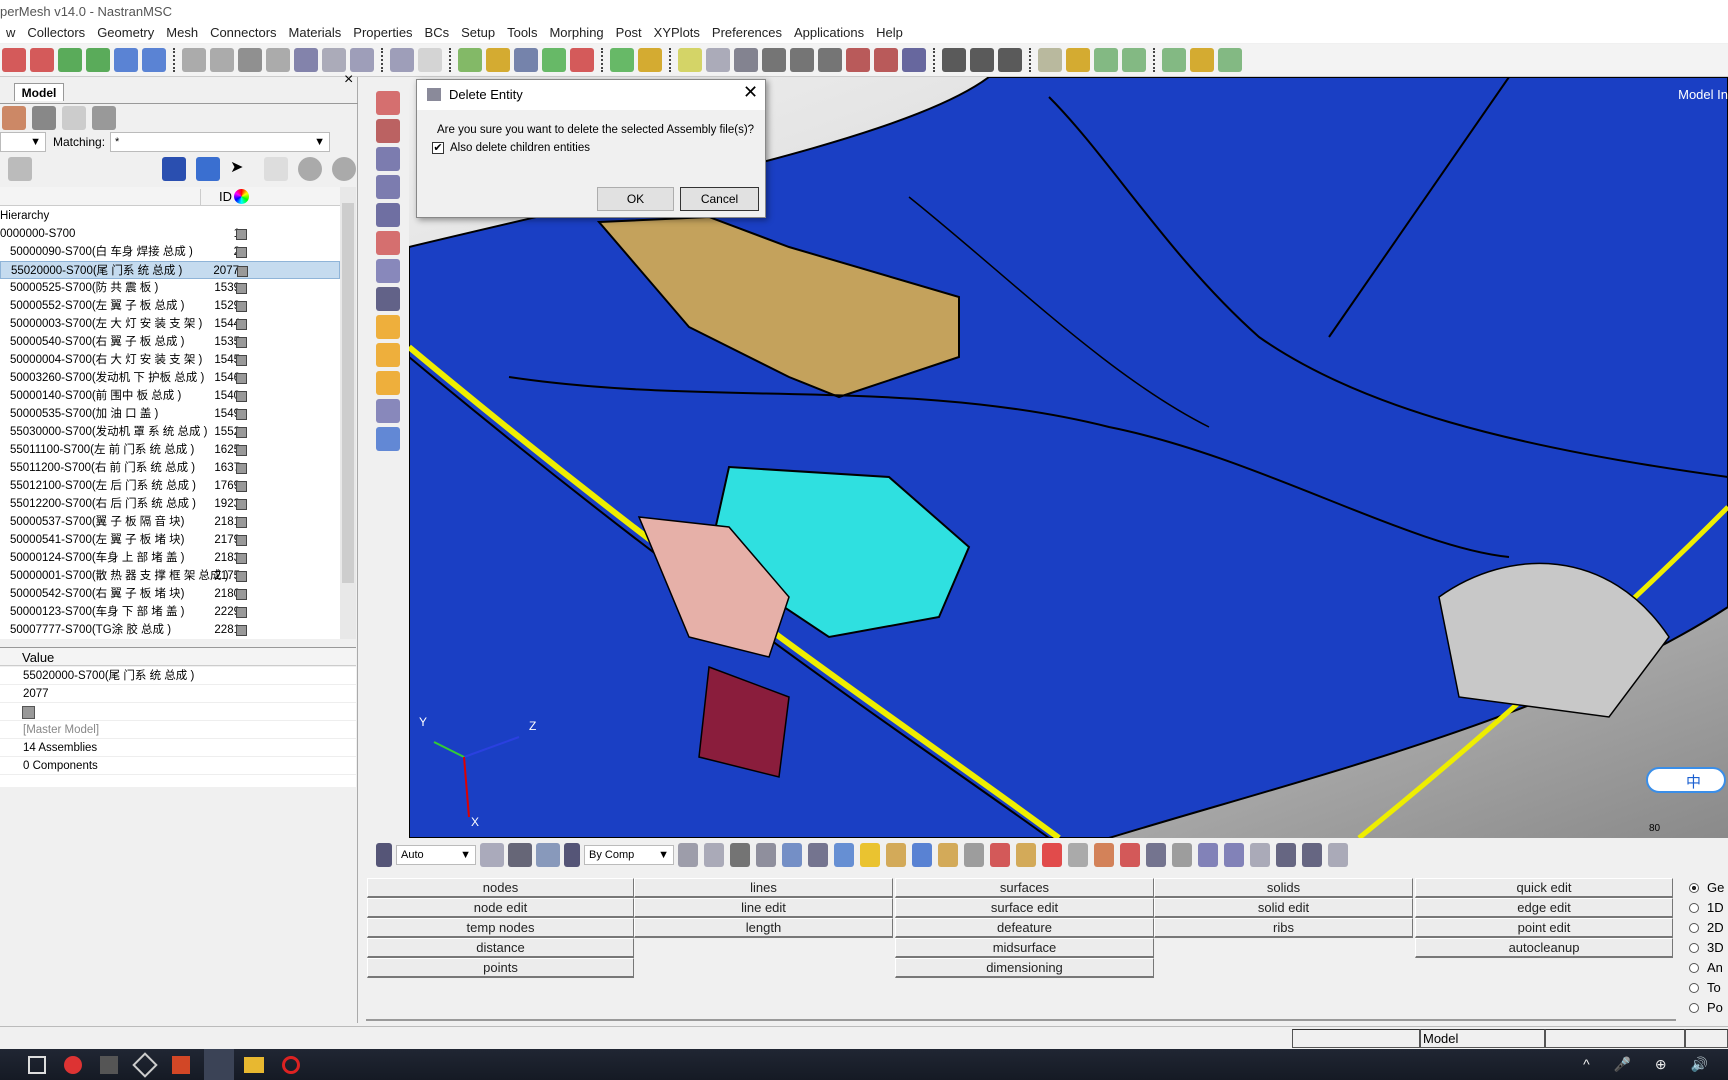  I want to click on tree-row: 55011200-S700(右 前 门系 统 总成 ) 1637, so click(170, 468).